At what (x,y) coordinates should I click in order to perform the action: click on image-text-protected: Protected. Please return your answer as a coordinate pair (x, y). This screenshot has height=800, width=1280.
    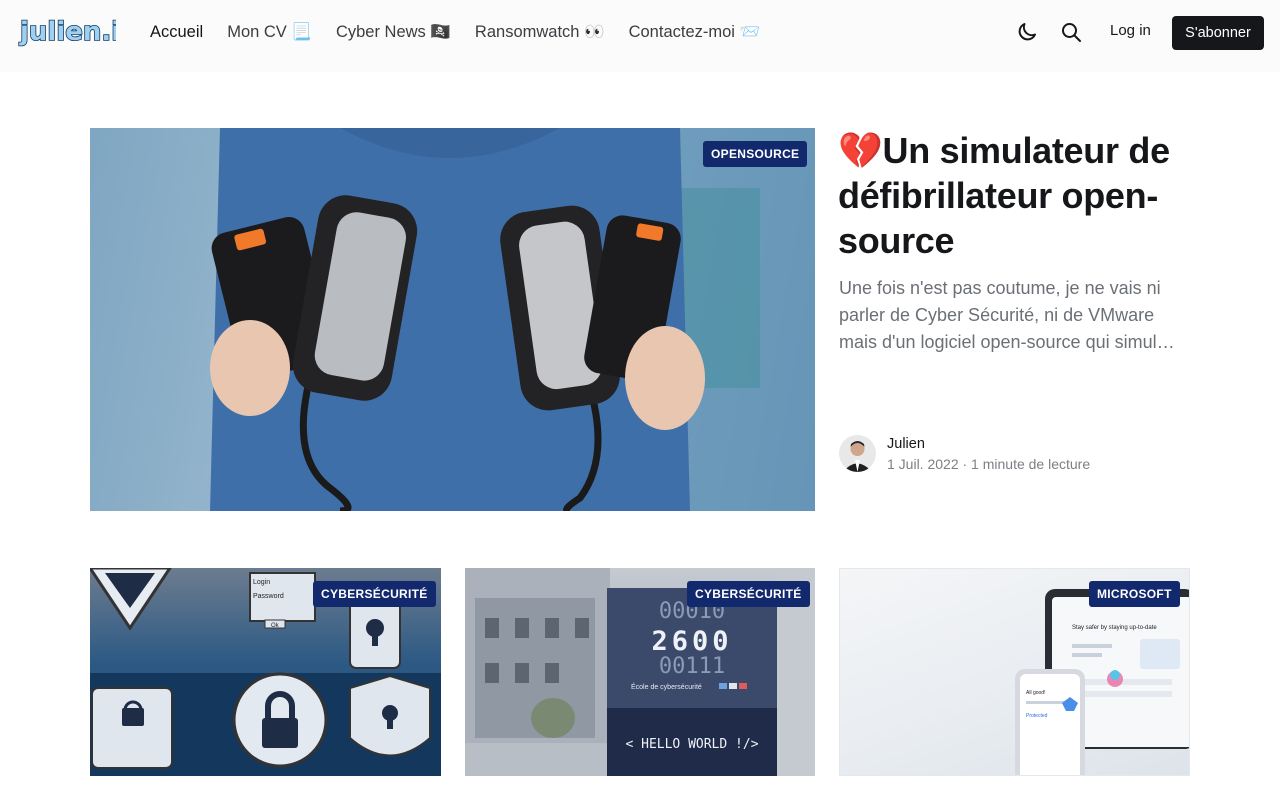
    Looking at the image, I should click on (1037, 716).